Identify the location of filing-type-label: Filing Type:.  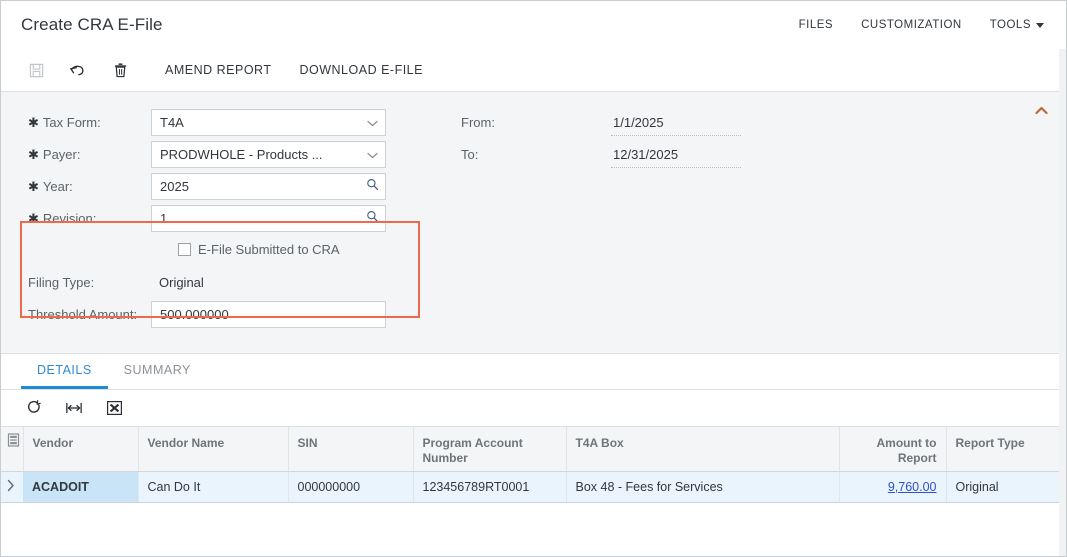
(76, 282).